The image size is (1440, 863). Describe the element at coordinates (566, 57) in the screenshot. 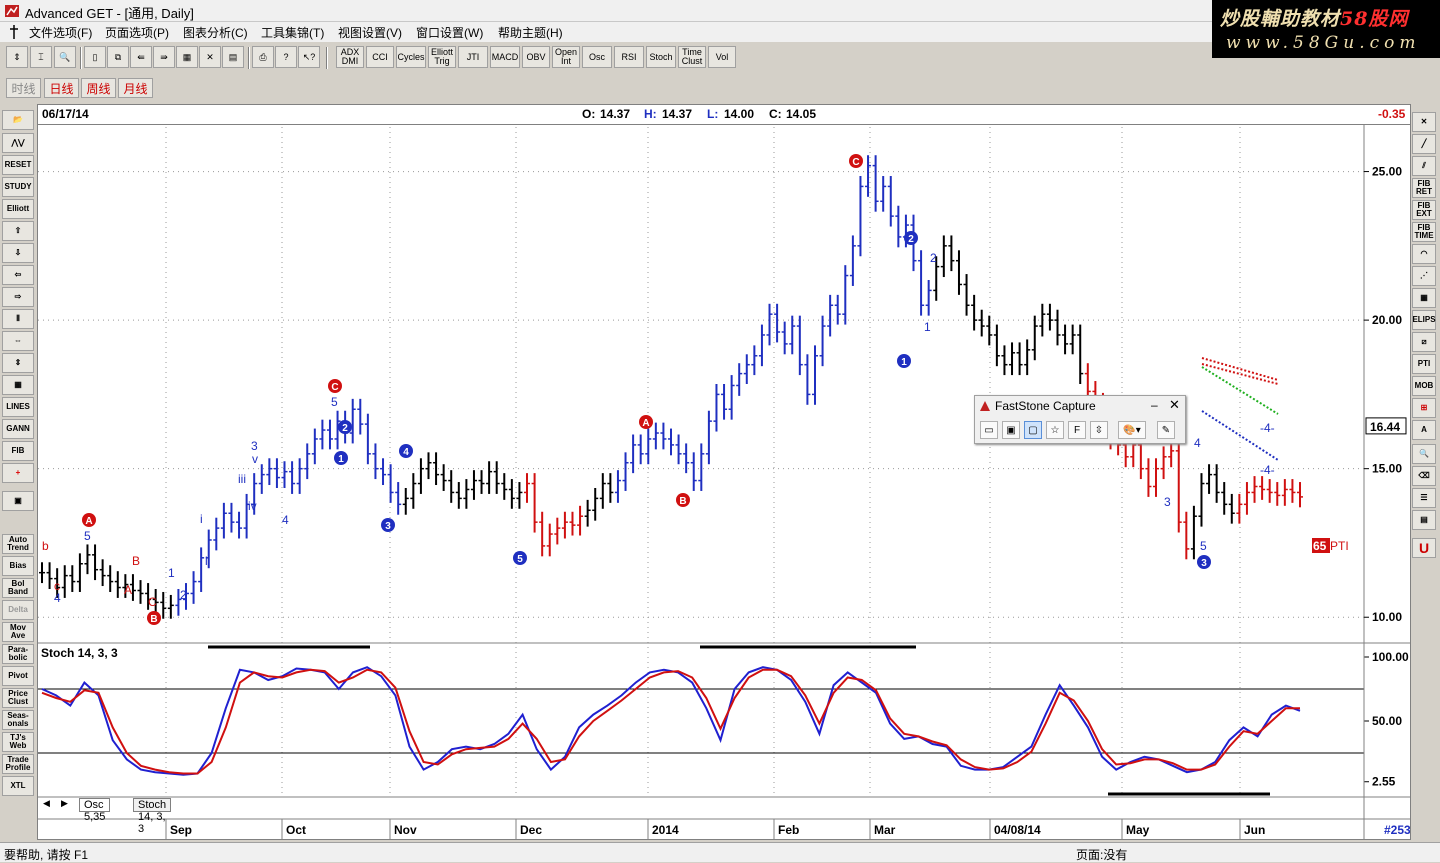

I see `open-int-button: Open Int` at that location.